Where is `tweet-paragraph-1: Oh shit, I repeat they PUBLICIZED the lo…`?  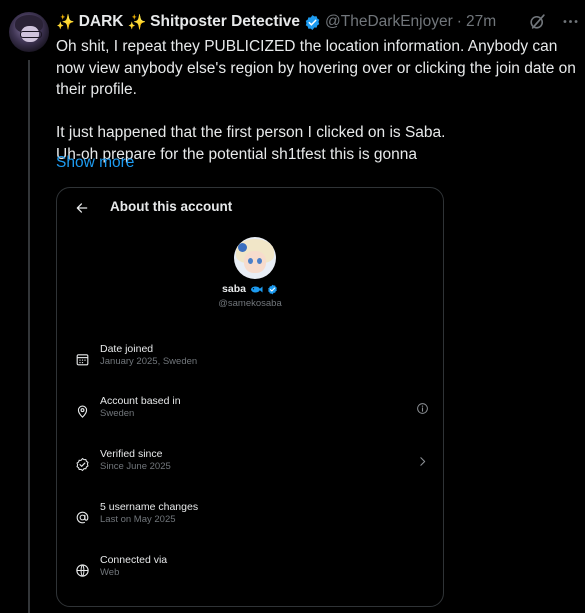 tweet-paragraph-1: Oh shit, I repeat they PUBLICIZED the lo… is located at coordinates (316, 68).